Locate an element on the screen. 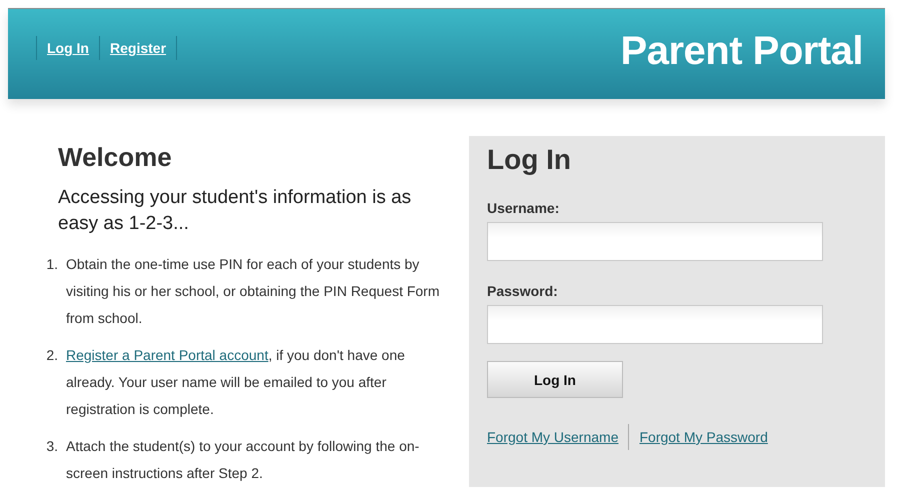  step-number: 3. is located at coordinates (51, 446).